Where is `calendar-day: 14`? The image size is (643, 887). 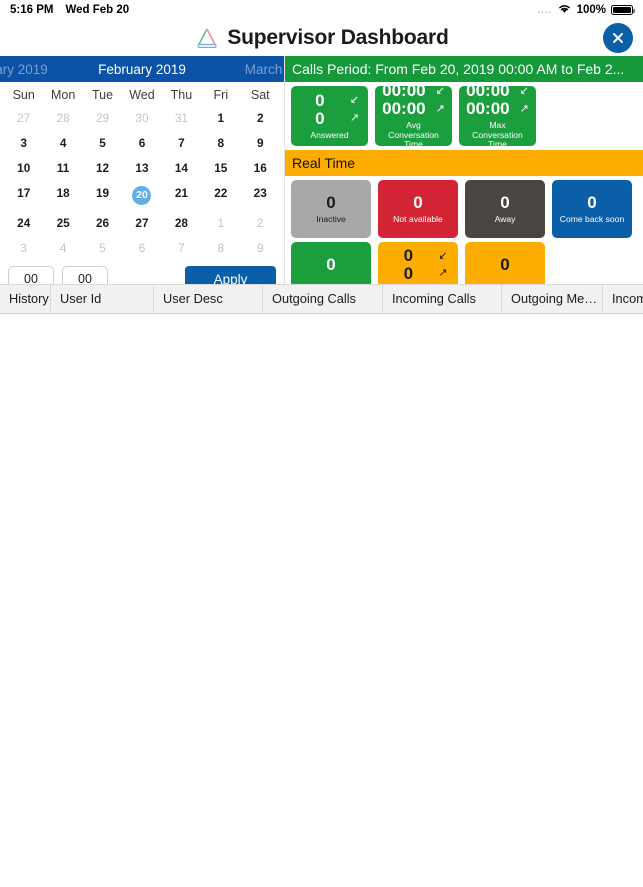
calendar-day: 14 is located at coordinates (181, 167).